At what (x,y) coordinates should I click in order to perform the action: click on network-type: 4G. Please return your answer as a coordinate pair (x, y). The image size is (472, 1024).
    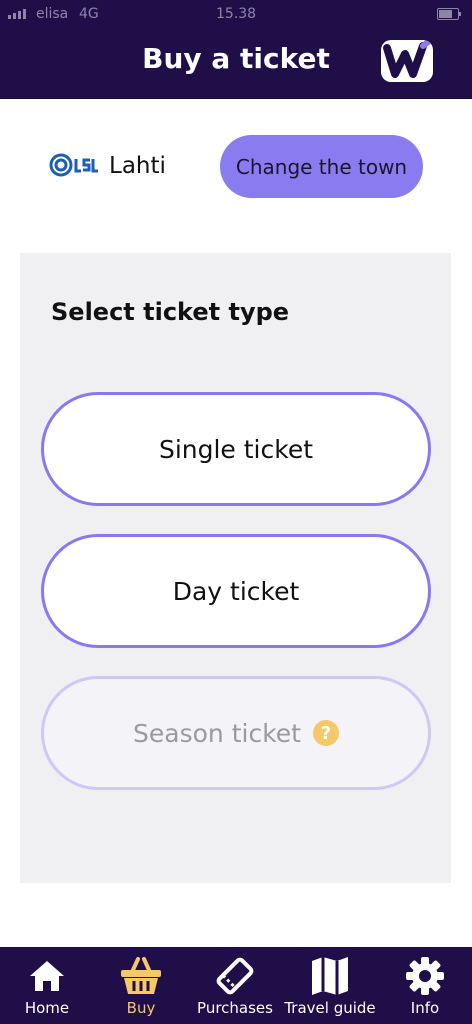
    Looking at the image, I should click on (89, 14).